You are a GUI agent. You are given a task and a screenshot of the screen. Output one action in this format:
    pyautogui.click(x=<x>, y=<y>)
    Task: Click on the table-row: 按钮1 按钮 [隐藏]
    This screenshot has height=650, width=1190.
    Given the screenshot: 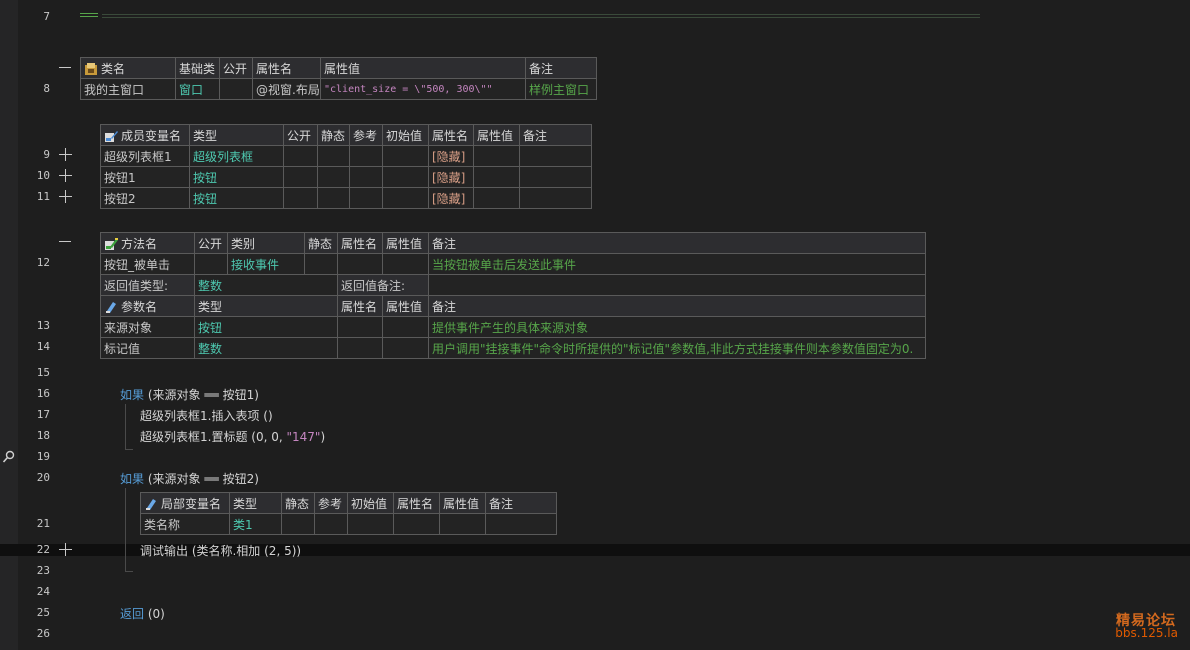 What is the action you would take?
    pyautogui.click(x=346, y=177)
    